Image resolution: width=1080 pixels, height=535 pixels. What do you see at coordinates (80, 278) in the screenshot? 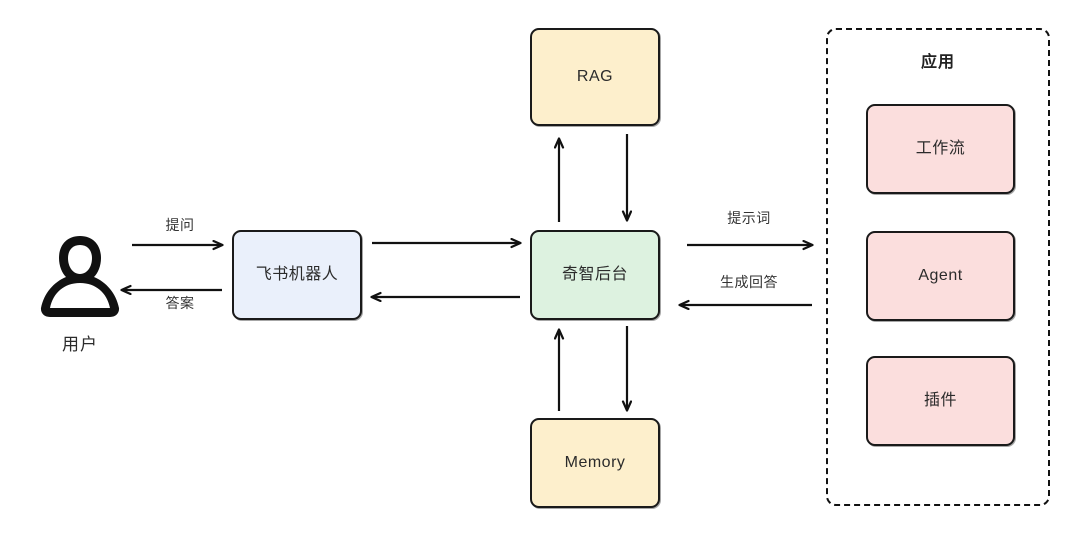
I see `user-person-icon` at bounding box center [80, 278].